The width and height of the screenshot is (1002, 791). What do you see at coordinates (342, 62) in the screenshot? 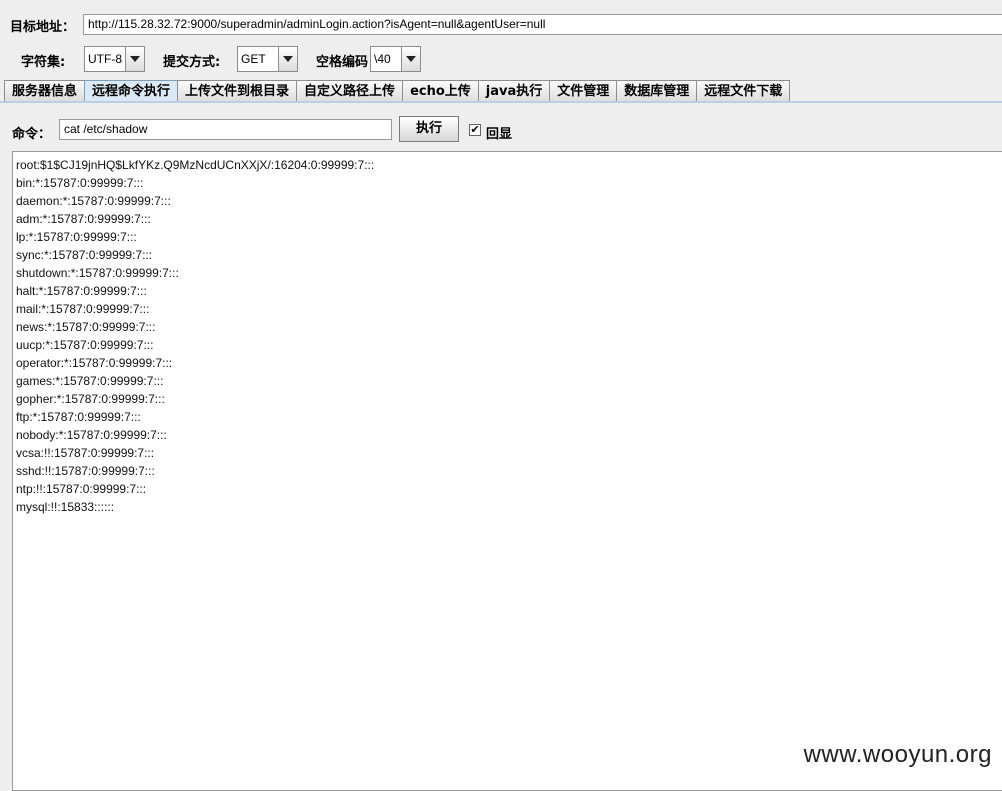
I see `space-encoding-label: 空格编码` at bounding box center [342, 62].